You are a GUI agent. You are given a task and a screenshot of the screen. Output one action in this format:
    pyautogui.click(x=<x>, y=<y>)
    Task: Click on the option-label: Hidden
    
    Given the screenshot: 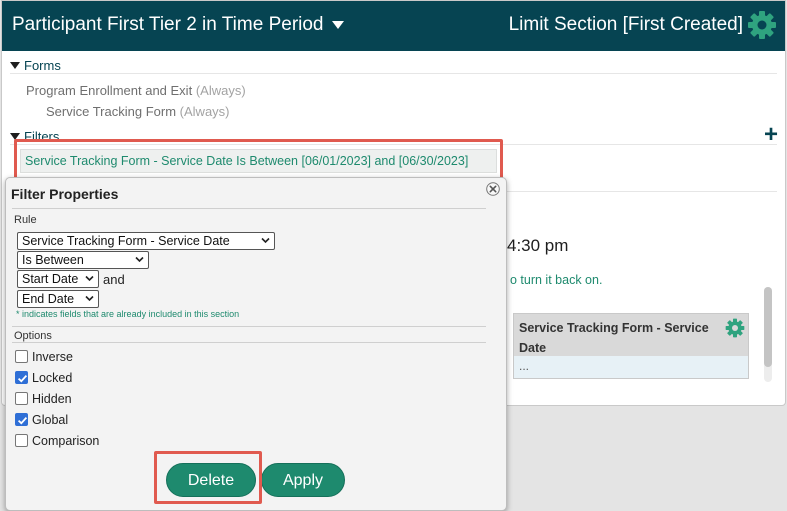 What is the action you would take?
    pyautogui.click(x=52, y=399)
    